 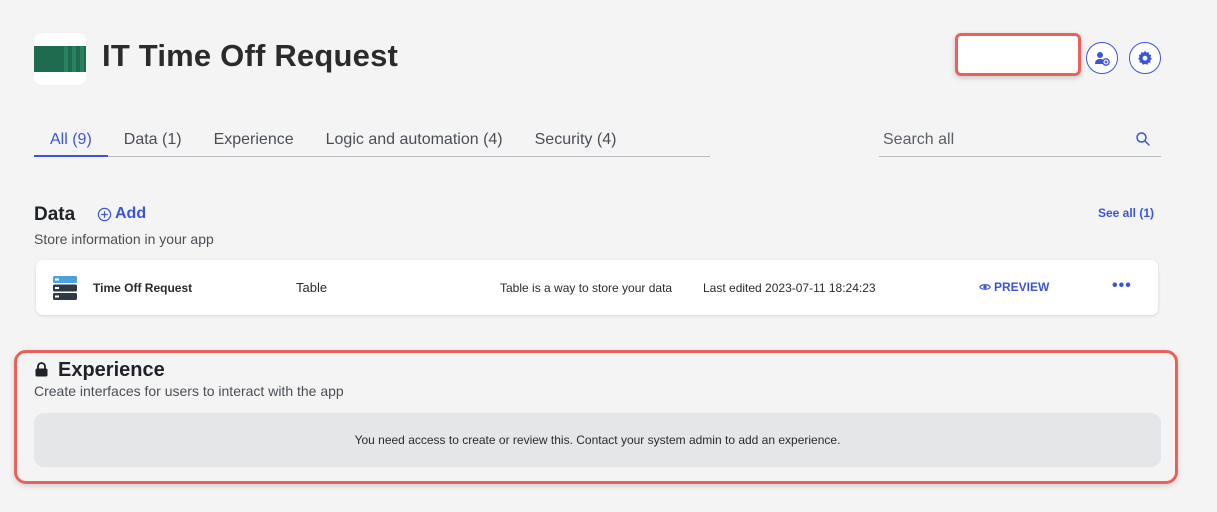 What do you see at coordinates (1004, 140) in the screenshot?
I see `search-input` at bounding box center [1004, 140].